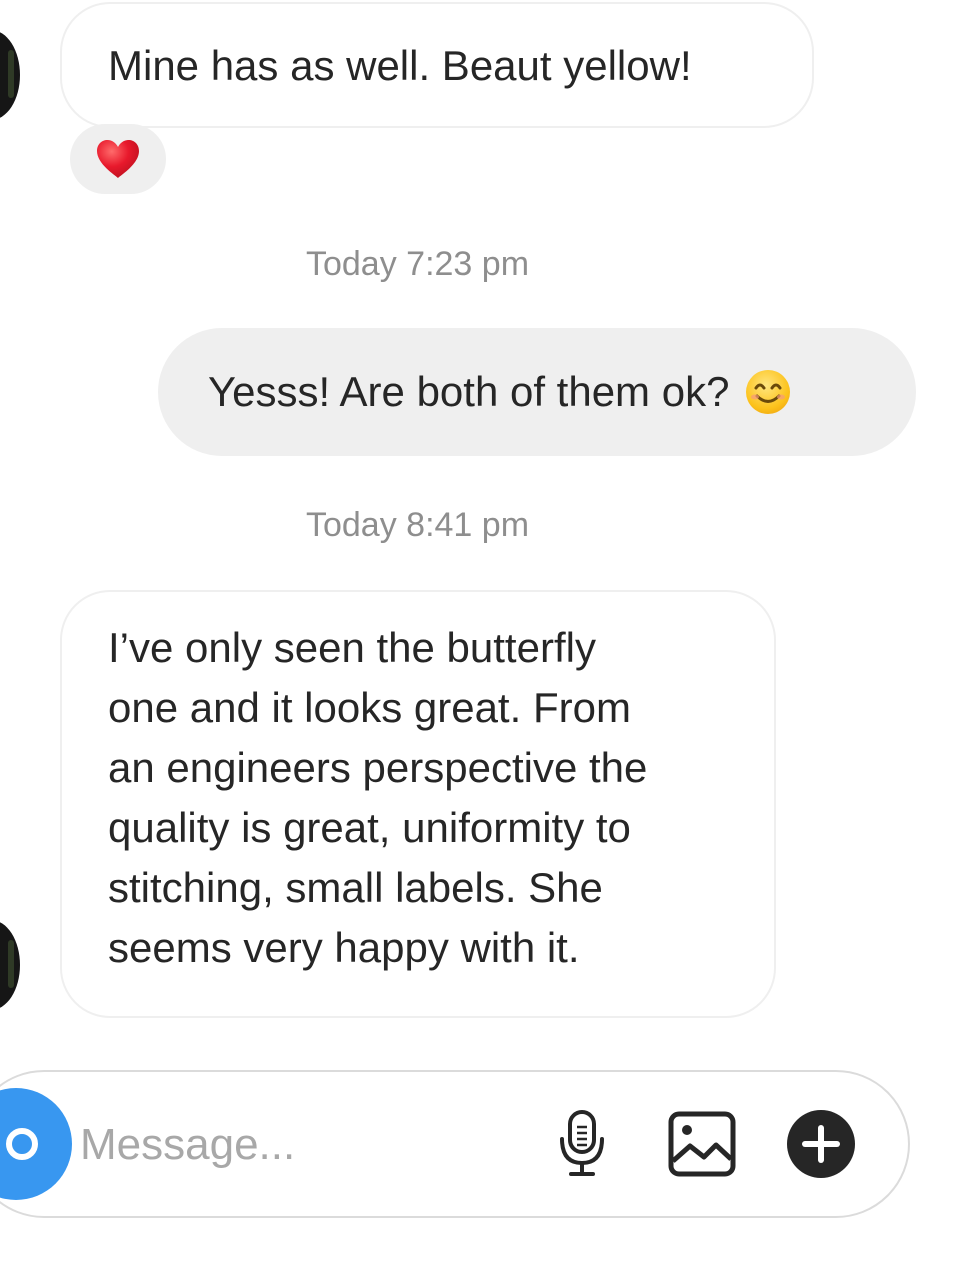 This screenshot has width=957, height=1264. I want to click on message-text: Mine has as well. Beaut yellow!, so click(400, 65).